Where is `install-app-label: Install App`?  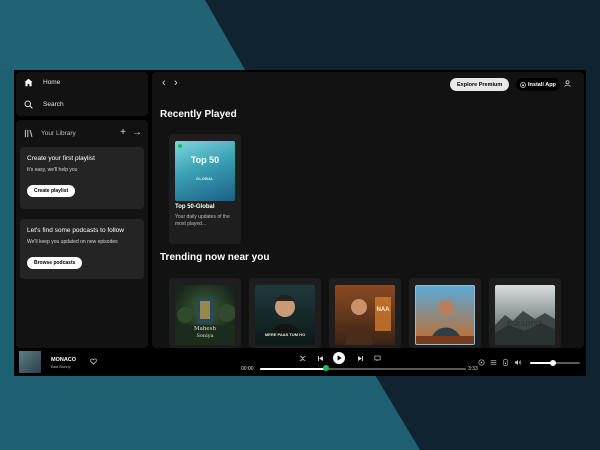
install-app-label: Install App is located at coordinates (542, 84).